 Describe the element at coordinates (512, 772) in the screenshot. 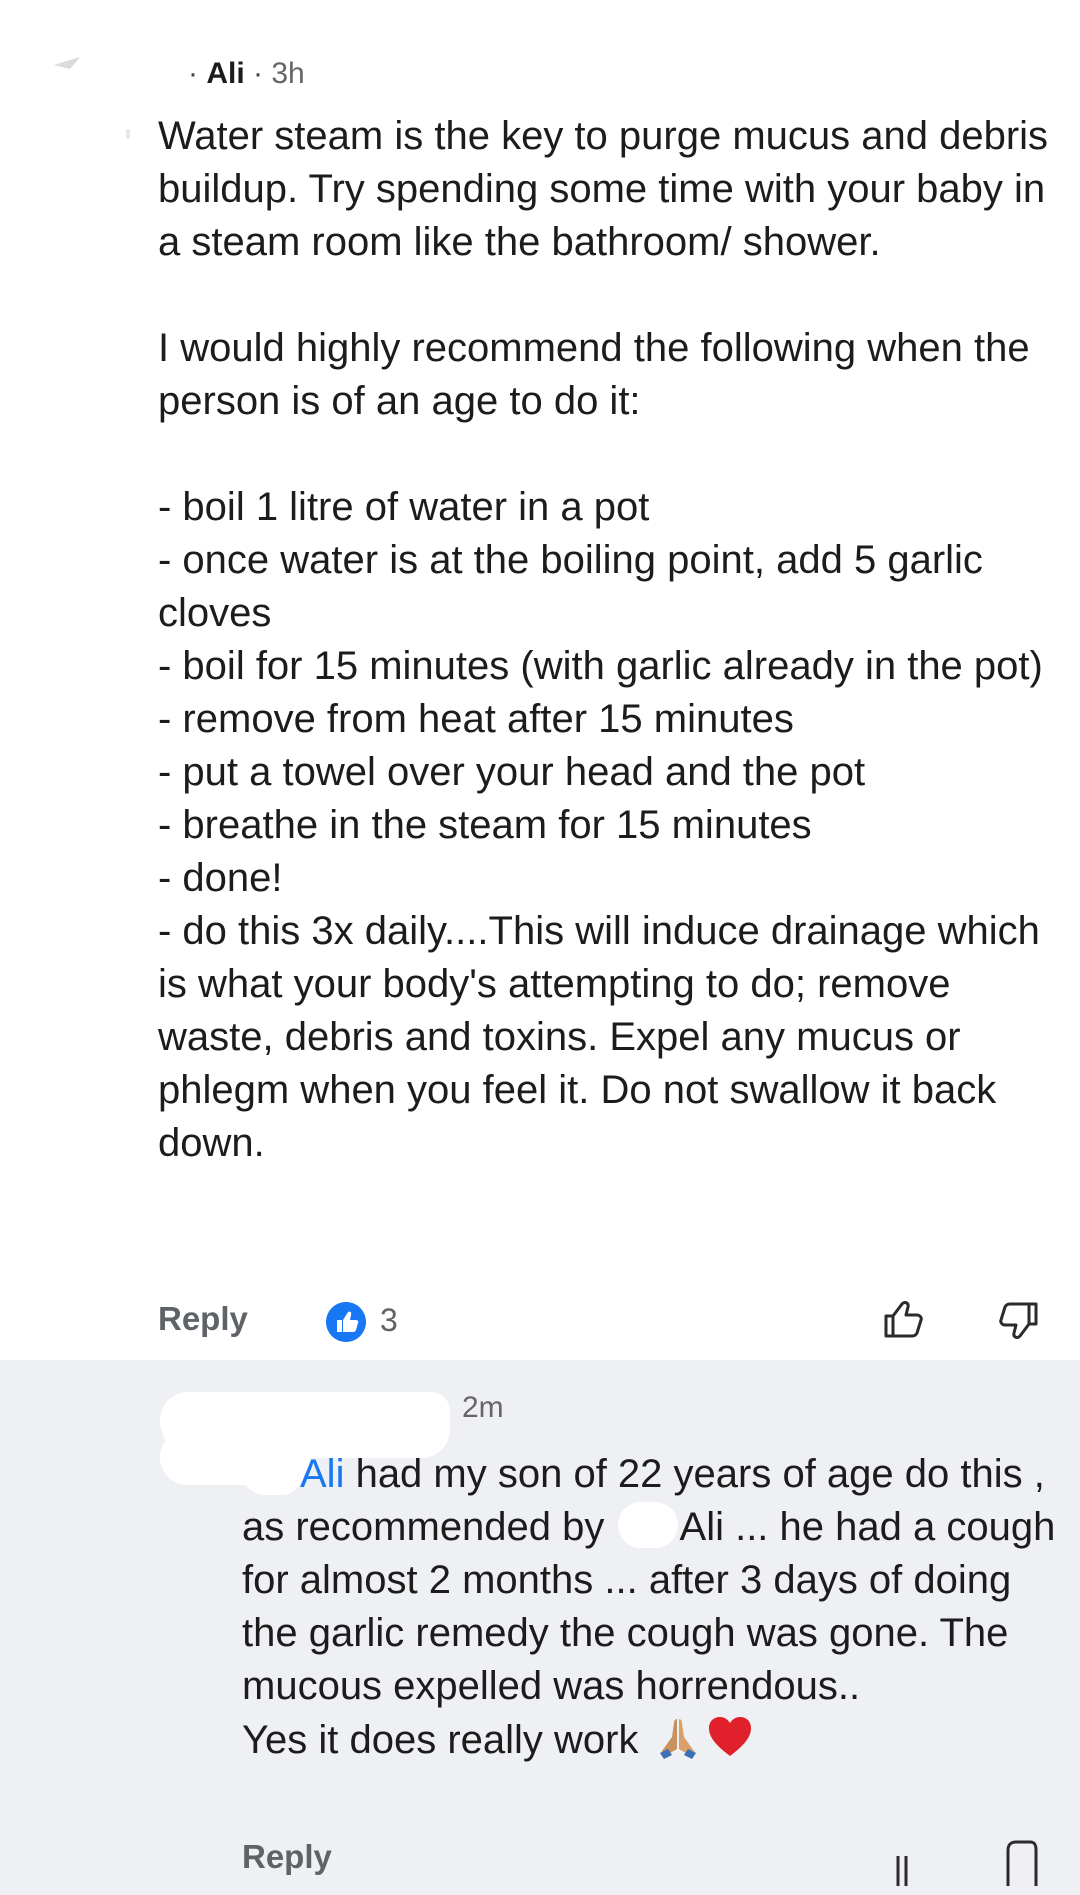

I see `comment-step: - put a towel over your head and the pot` at that location.